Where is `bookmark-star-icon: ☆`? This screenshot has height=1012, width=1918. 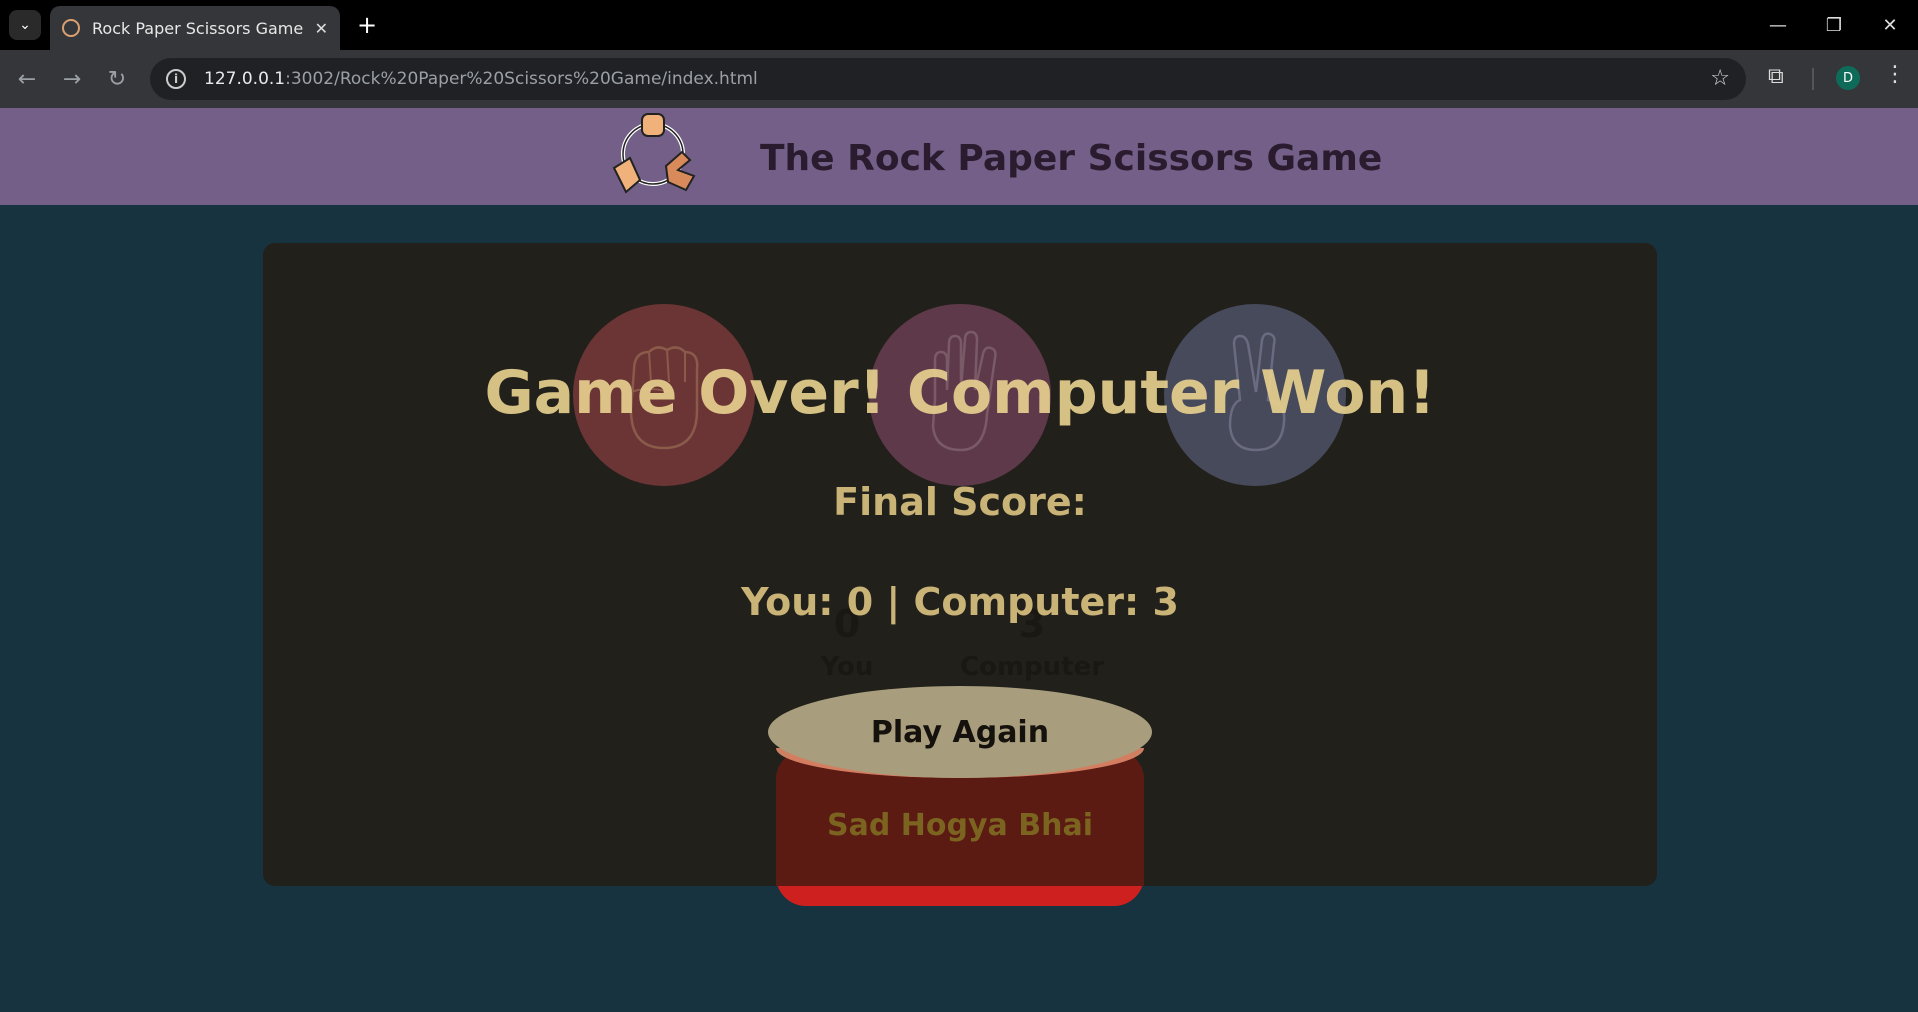 bookmark-star-icon: ☆ is located at coordinates (1720, 78).